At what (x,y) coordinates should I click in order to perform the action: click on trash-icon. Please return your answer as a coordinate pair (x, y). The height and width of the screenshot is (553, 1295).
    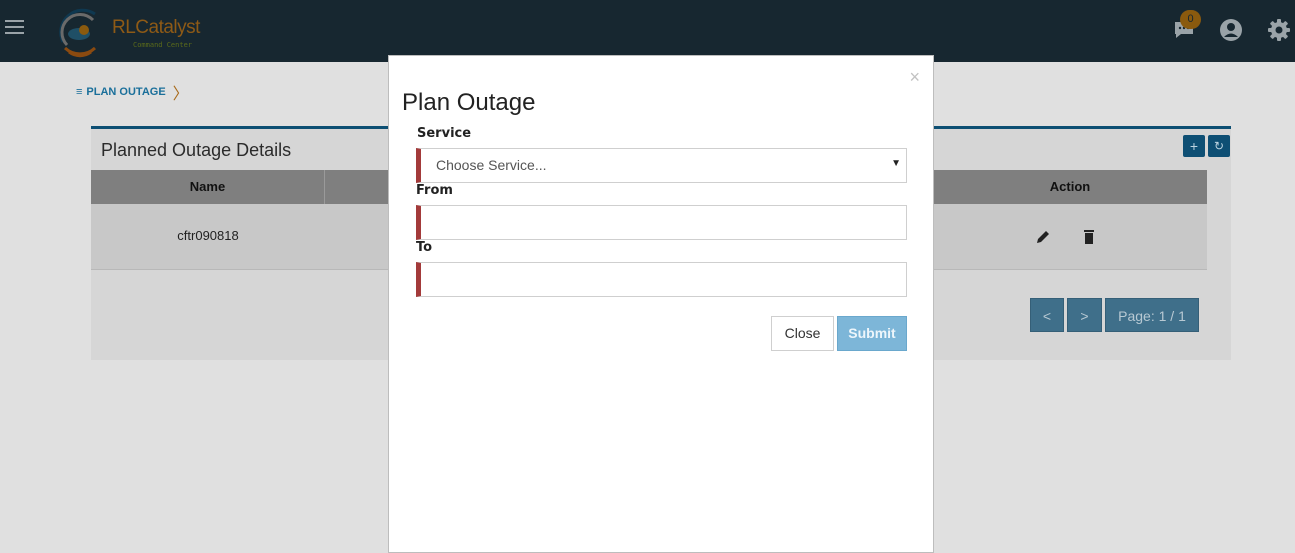
    Looking at the image, I should click on (1089, 237).